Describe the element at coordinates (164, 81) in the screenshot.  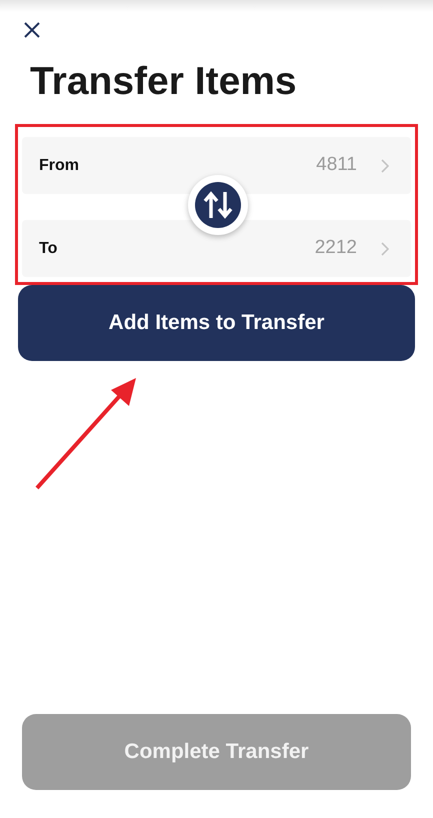
I see `page-title: Transfer Items` at that location.